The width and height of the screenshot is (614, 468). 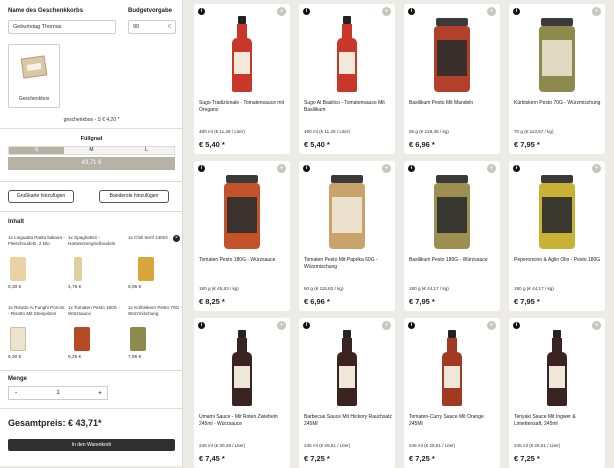 What do you see at coordinates (34, 76) in the screenshot?
I see `gift-box-option: Geschenkbox` at bounding box center [34, 76].